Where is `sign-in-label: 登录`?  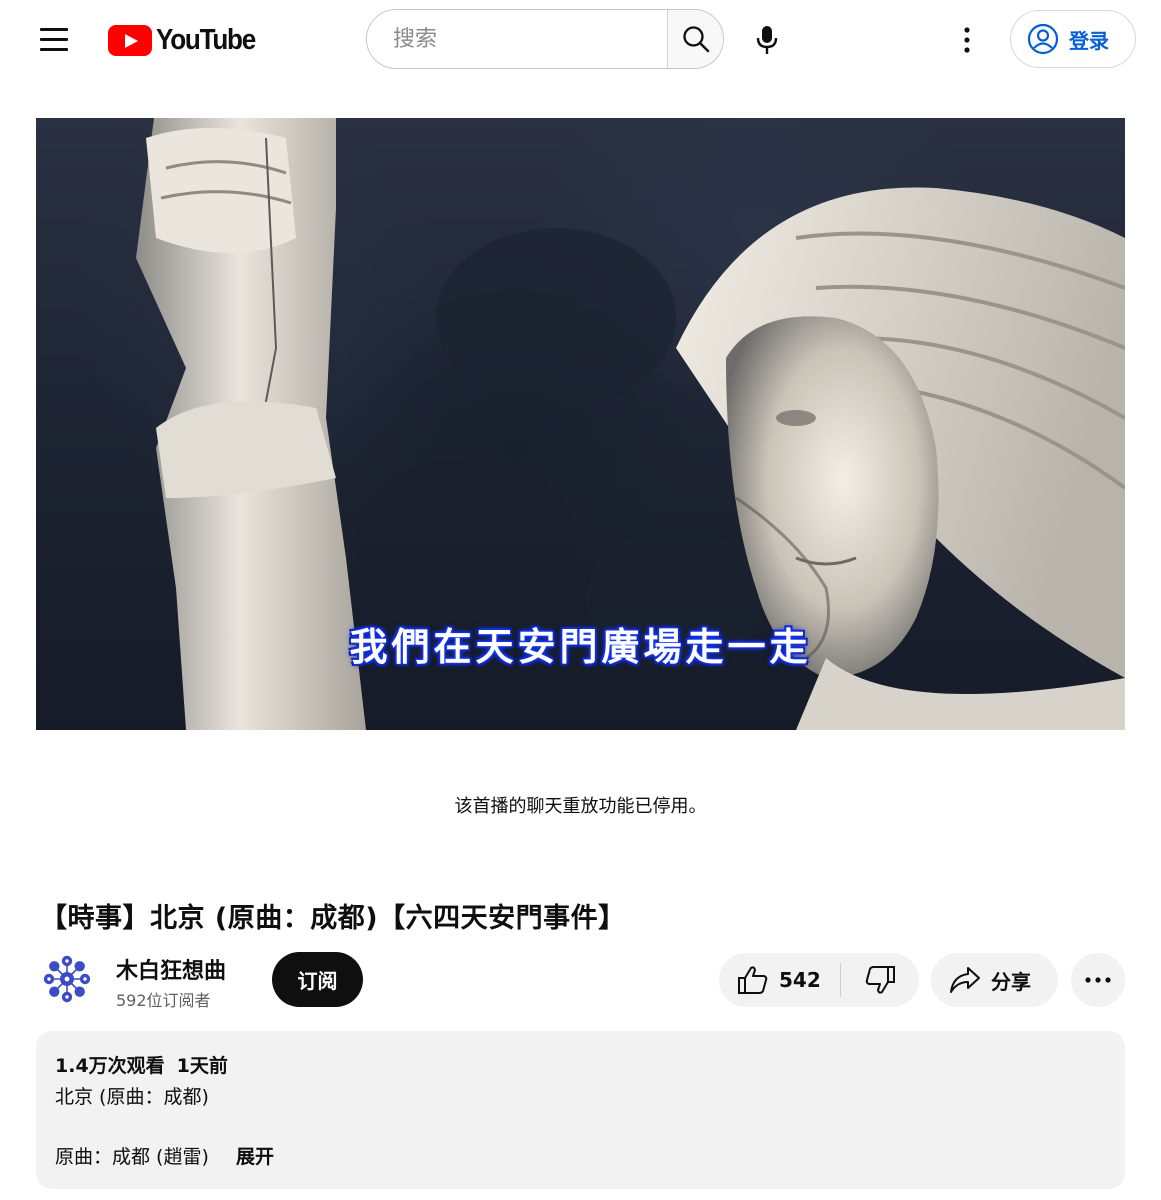
sign-in-label: 登录 is located at coordinates (1089, 40).